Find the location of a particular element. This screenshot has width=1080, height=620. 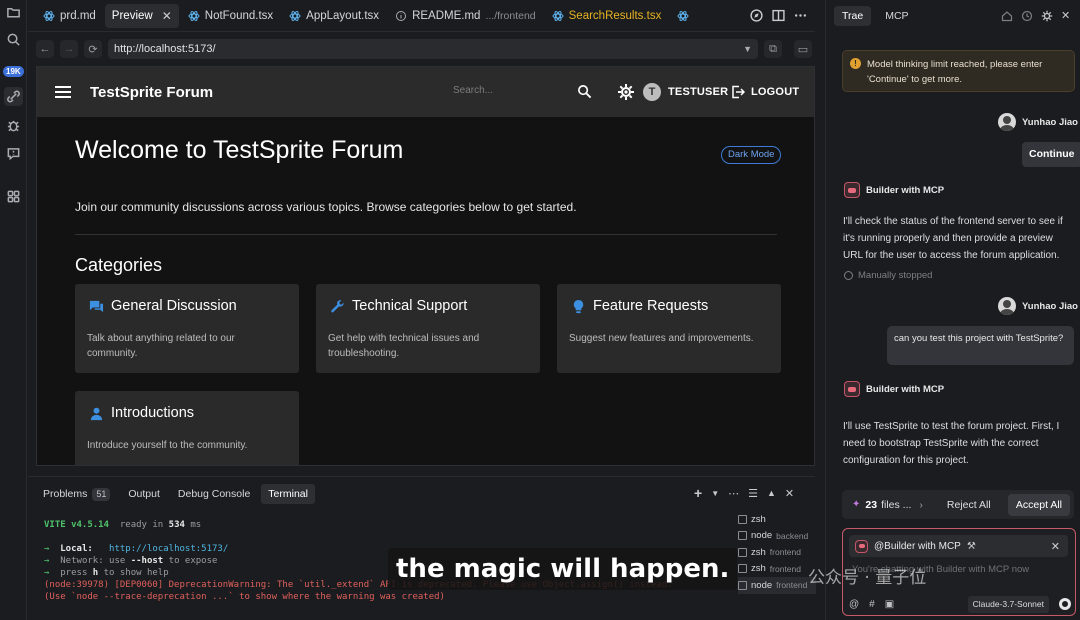

maximize-icon: ▲ is located at coordinates (771, 493).